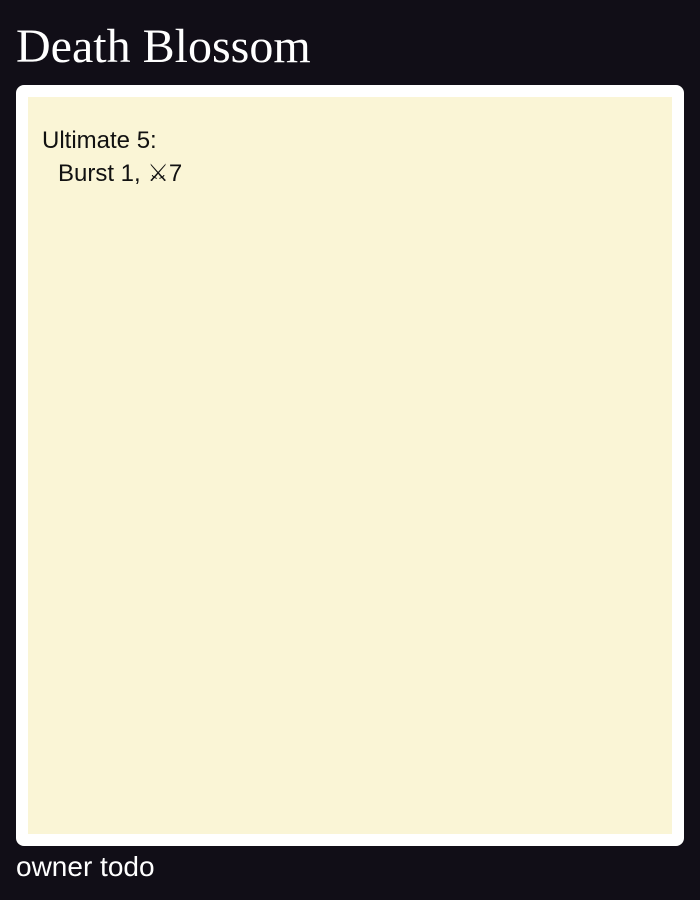 This screenshot has height=900, width=700. What do you see at coordinates (163, 46) in the screenshot?
I see `card-title: Death Blossom` at bounding box center [163, 46].